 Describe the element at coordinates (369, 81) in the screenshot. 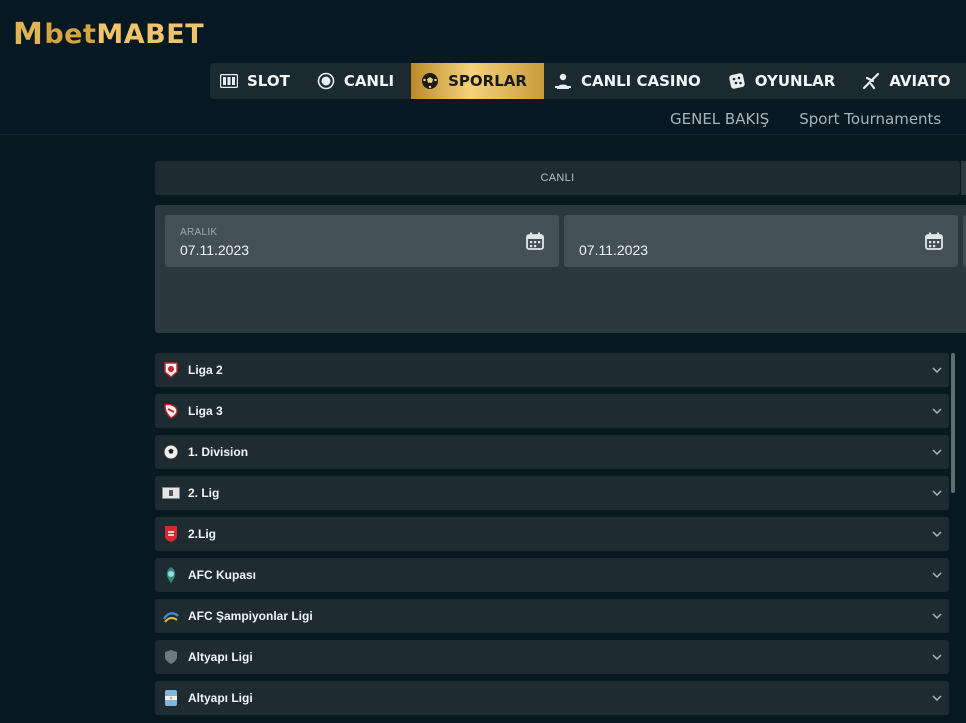

I see `nav-item-label: CANLI` at that location.